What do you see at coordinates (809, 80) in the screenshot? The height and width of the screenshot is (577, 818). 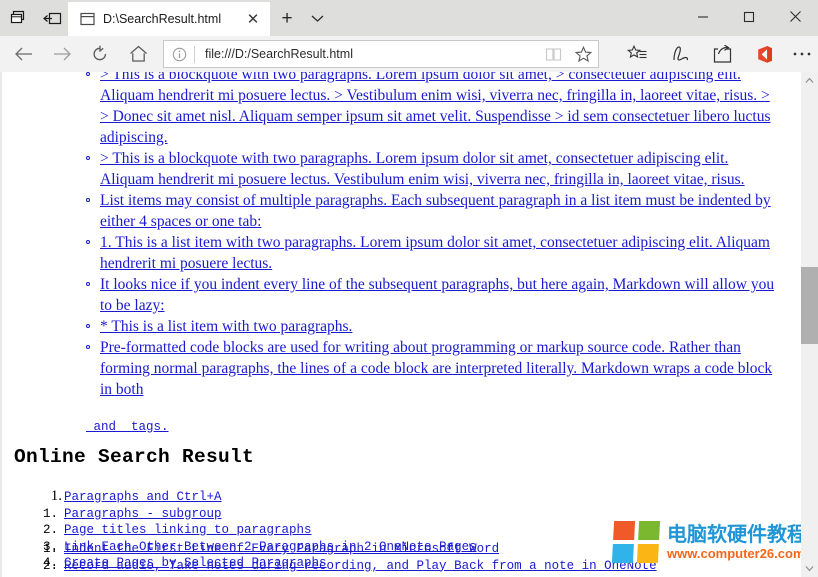 I see `scroll-up-icon` at bounding box center [809, 80].